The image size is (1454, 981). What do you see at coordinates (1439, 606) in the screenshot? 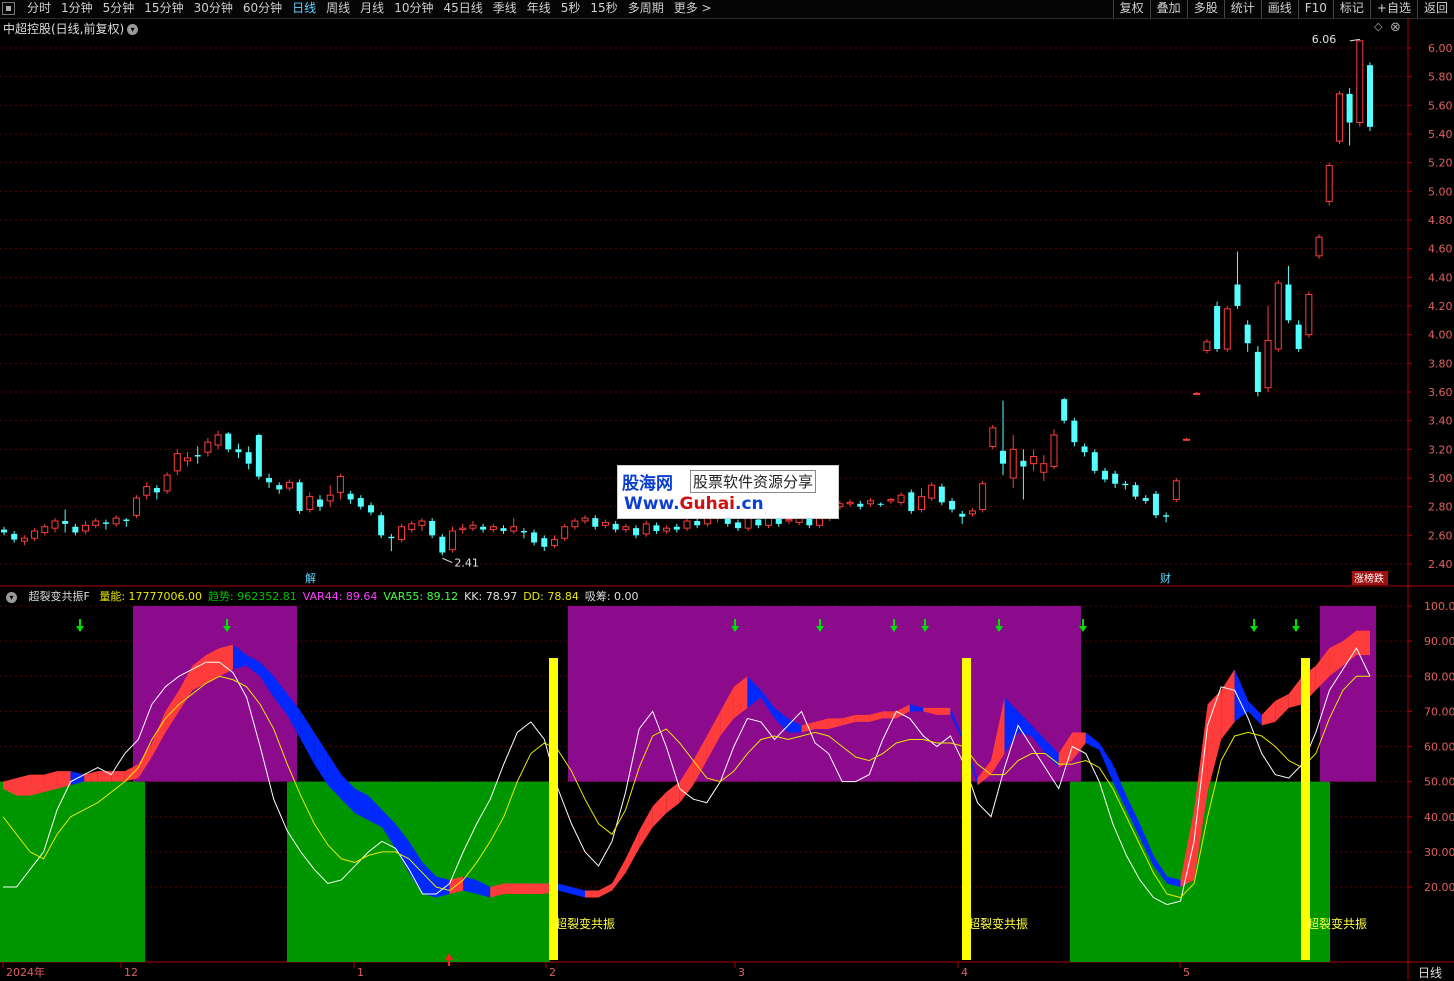
I see `ind-axis-label: 100.00` at bounding box center [1439, 606].